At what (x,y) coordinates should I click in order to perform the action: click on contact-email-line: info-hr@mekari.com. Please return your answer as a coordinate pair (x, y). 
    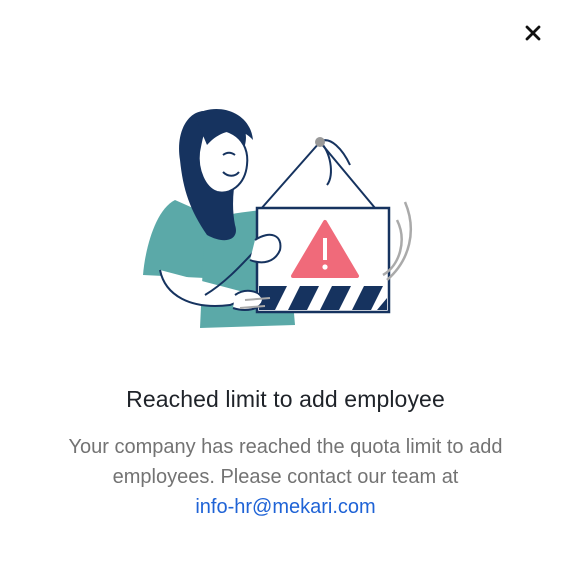
    Looking at the image, I should click on (285, 507).